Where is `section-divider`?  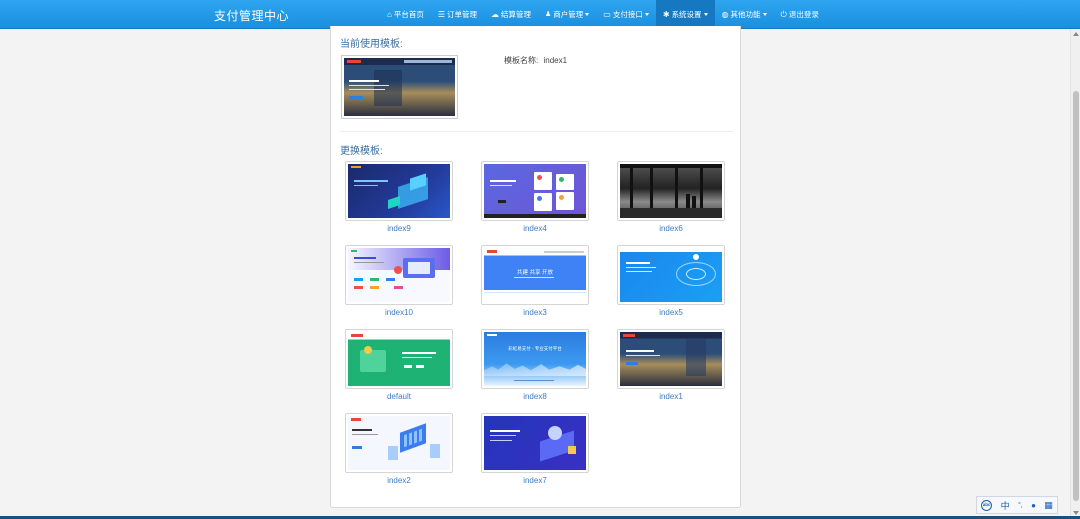 section-divider is located at coordinates (536, 131).